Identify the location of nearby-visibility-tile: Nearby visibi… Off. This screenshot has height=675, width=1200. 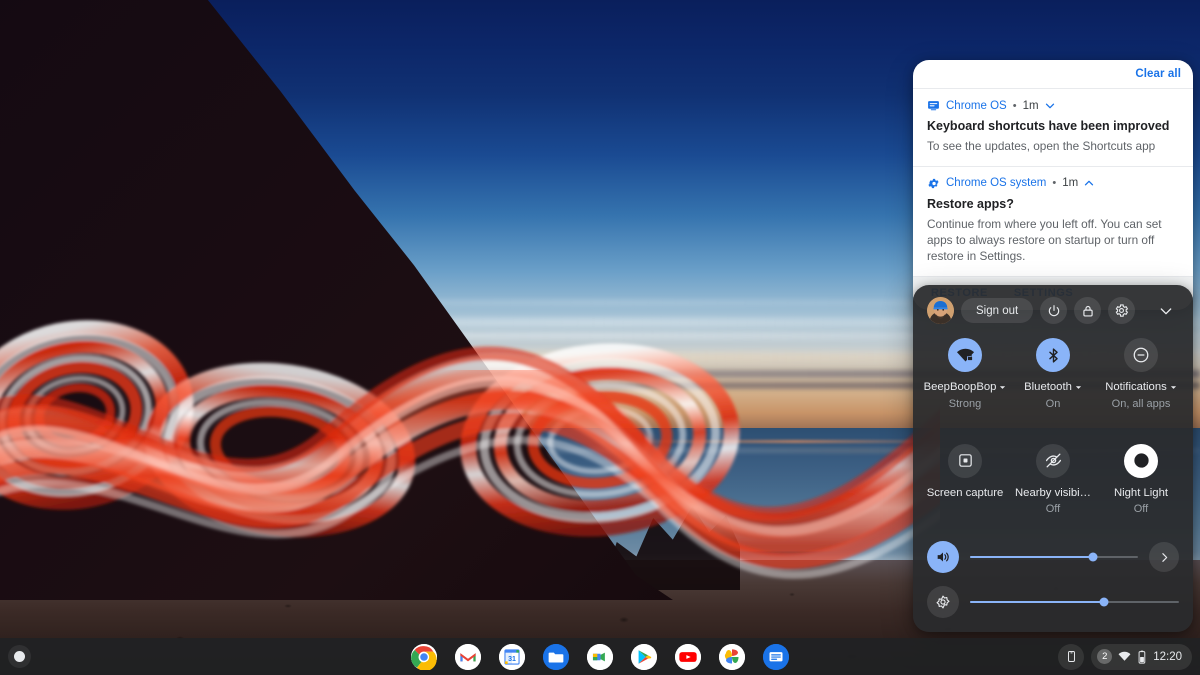
(1053, 479).